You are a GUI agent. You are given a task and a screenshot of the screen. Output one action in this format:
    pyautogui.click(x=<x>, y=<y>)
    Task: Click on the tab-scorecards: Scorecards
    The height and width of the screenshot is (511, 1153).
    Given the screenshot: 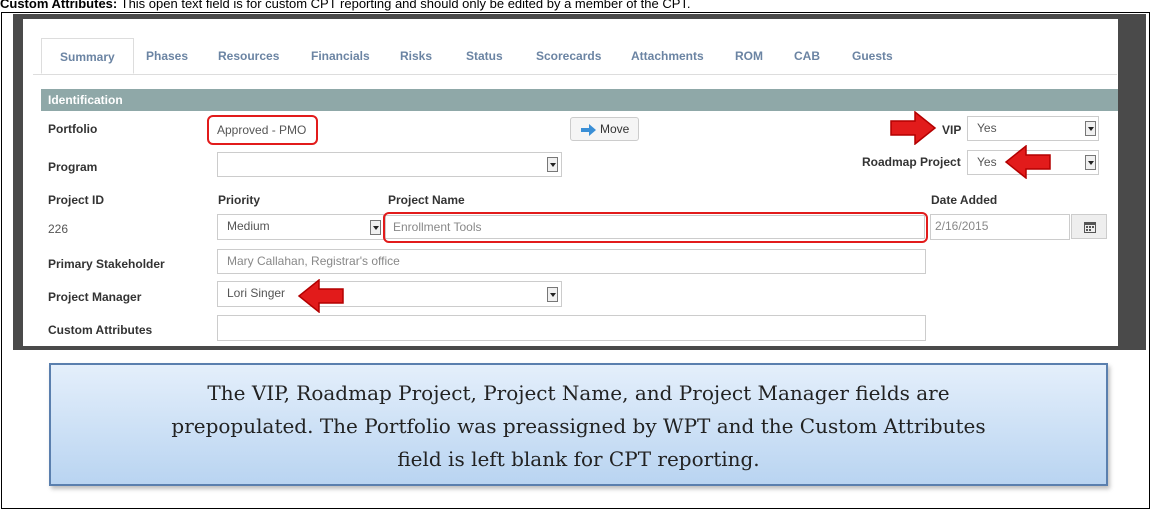 What is the action you would take?
    pyautogui.click(x=568, y=56)
    